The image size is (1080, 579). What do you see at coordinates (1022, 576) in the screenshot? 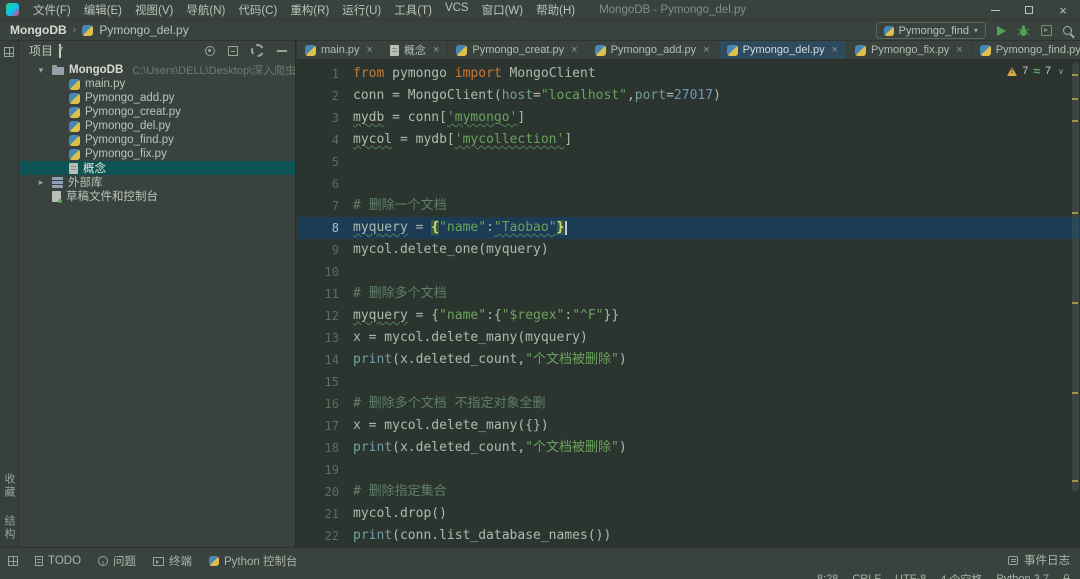
I see `interpreter: Python 3.7` at bounding box center [1022, 576].